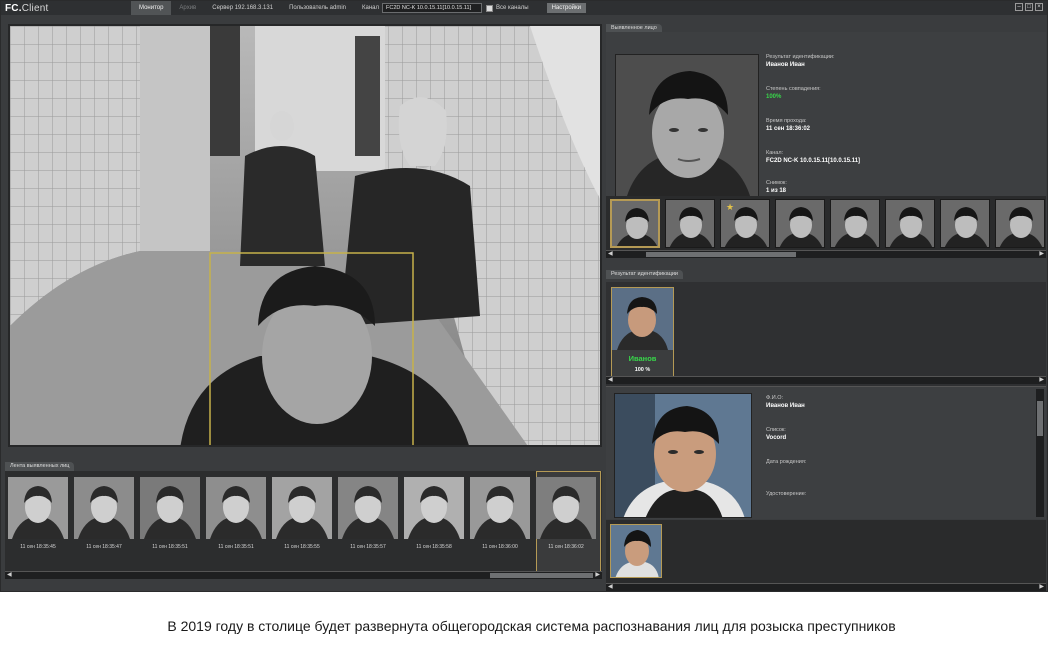  What do you see at coordinates (785, 402) in the screenshot?
I see `fio-info: Ф.И.О: Иванов Иван` at bounding box center [785, 402].